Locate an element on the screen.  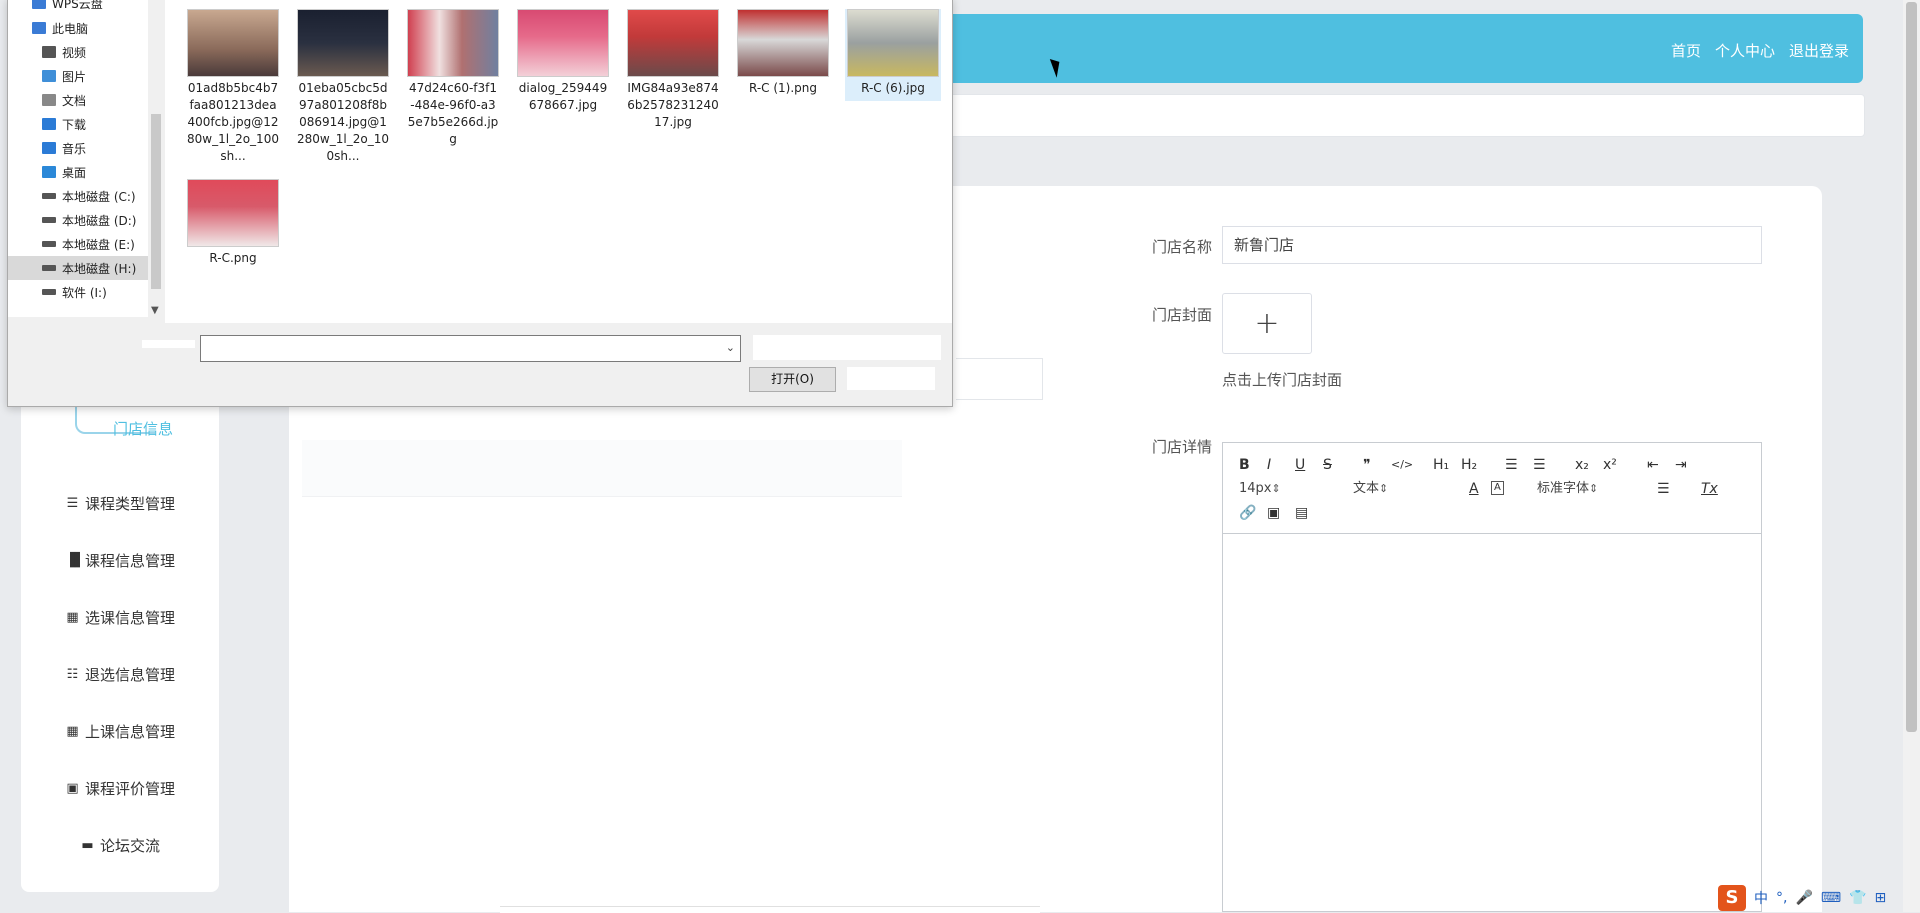
sidebar-item-forum: ▬ 论坛交流 is located at coordinates (120, 845).